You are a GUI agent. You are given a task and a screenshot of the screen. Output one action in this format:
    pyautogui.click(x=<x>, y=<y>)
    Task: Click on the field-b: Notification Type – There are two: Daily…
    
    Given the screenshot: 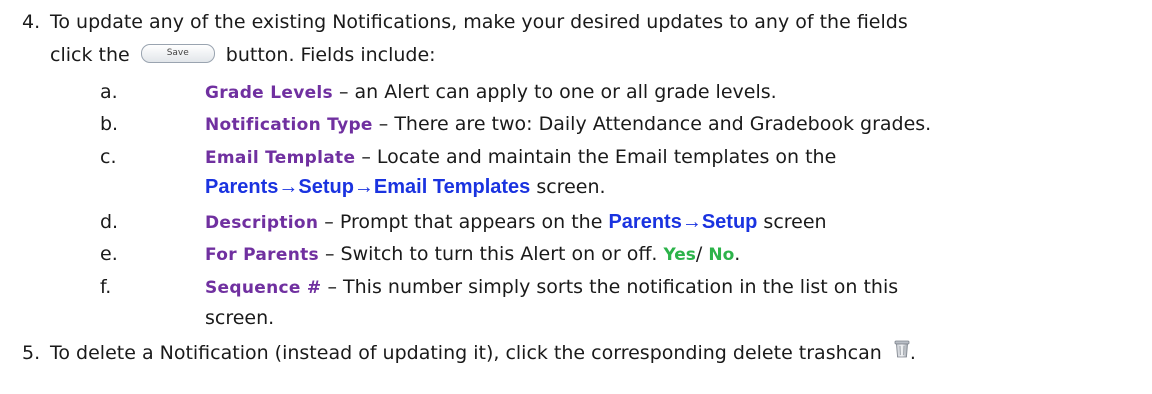 What is the action you would take?
    pyautogui.click(x=568, y=124)
    